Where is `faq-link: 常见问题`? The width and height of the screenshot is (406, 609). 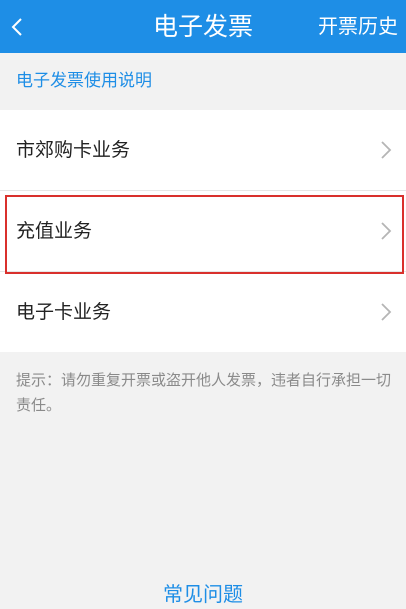
faq-link: 常见问题 is located at coordinates (203, 594).